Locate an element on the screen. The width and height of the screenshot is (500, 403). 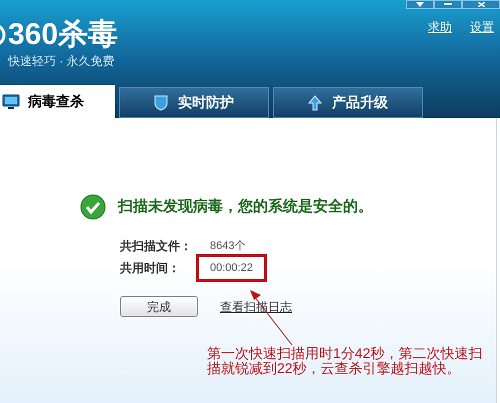
stat-label: 共用时间： is located at coordinates (150, 268).